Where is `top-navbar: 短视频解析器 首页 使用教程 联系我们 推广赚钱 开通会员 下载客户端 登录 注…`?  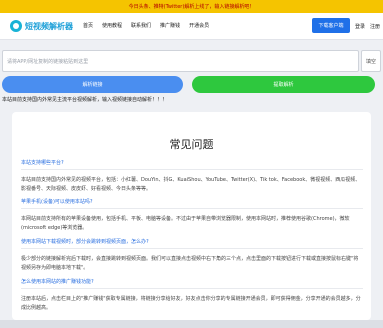 top-navbar: 短视频解析器 首页 使用教程 联系我们 推广赚钱 开通会员 下载客户端 登录 注… is located at coordinates (191, 26).